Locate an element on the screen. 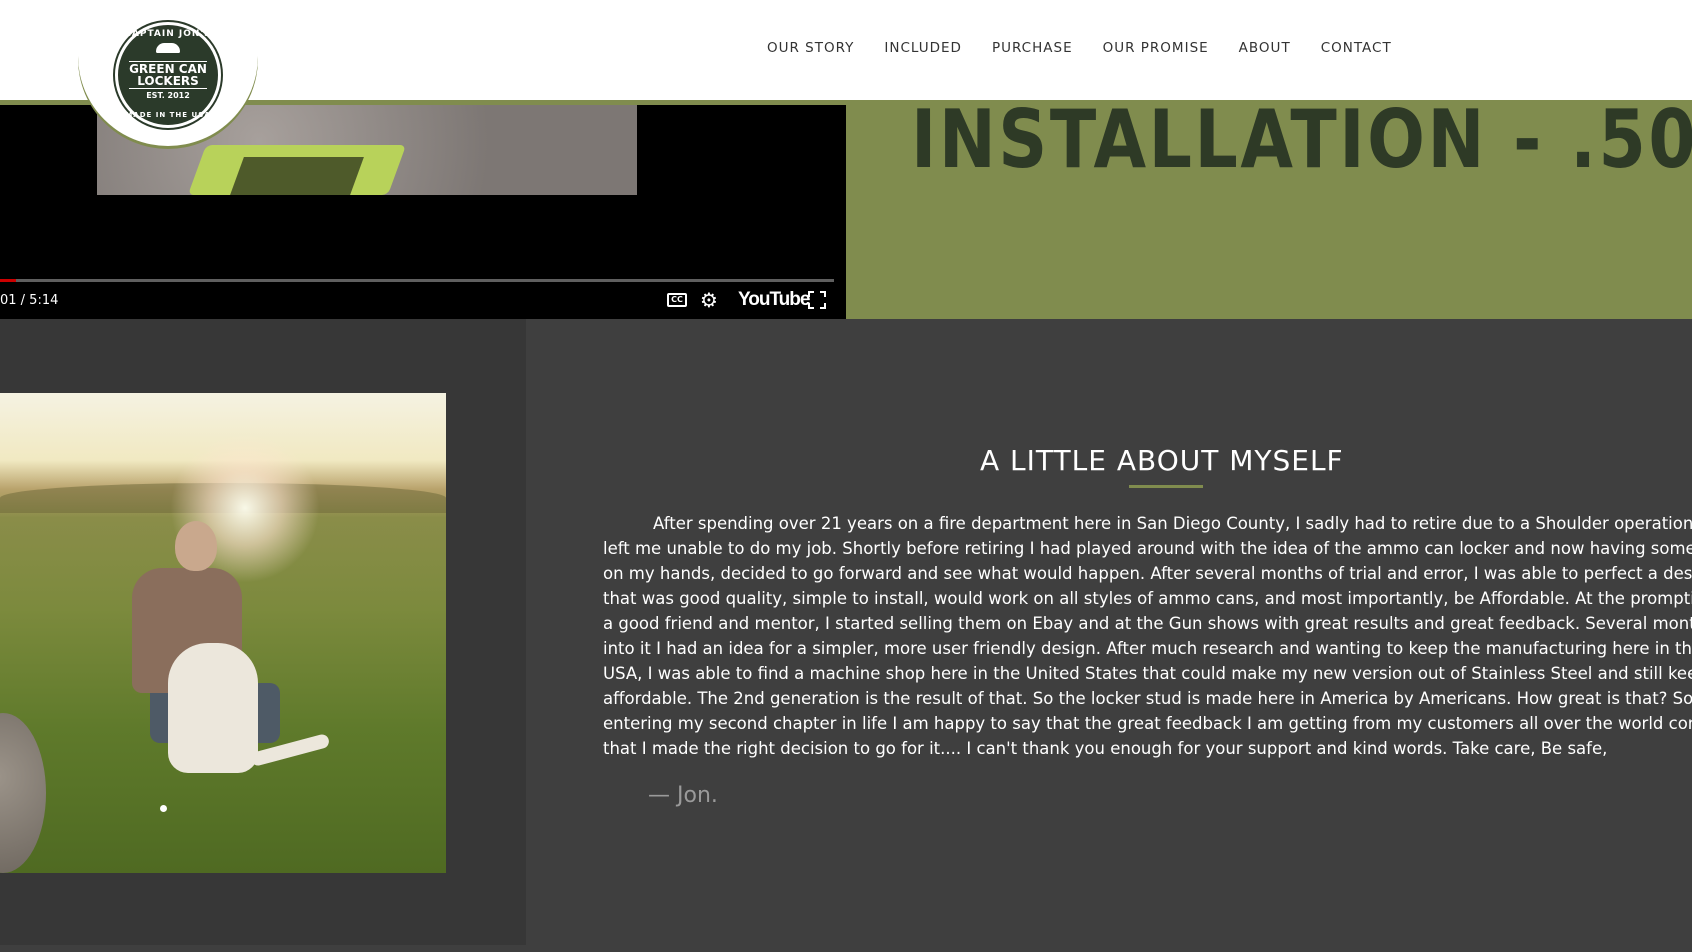 This screenshot has width=1692, height=952. about-heading-underline is located at coordinates (1166, 486).